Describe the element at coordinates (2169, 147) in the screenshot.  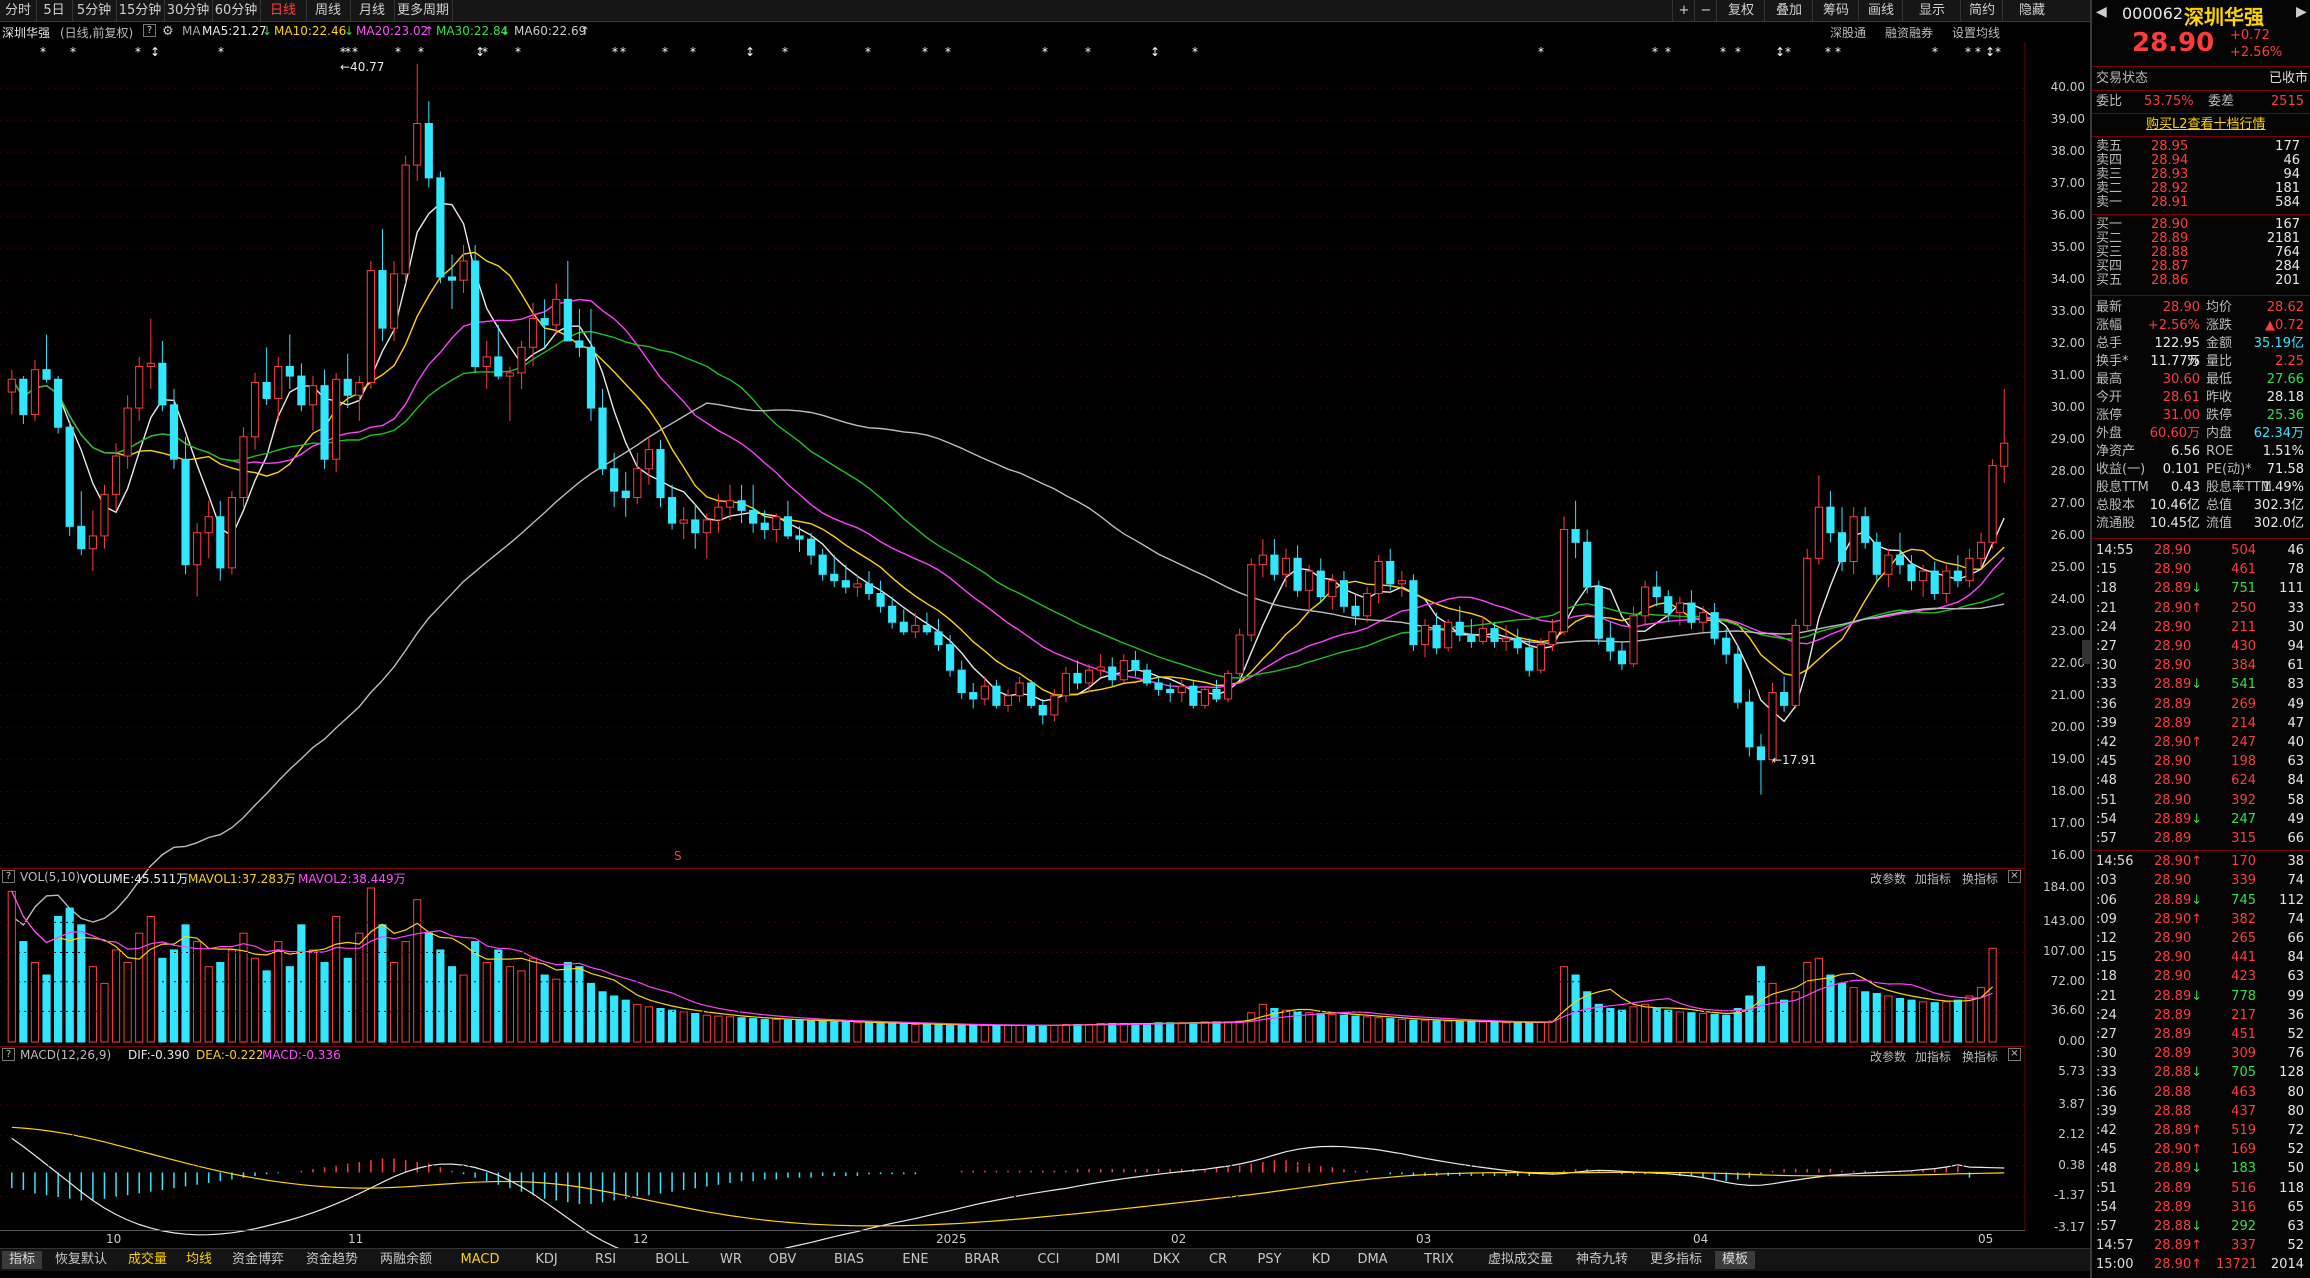
I see `sell-price: 28.95` at that location.